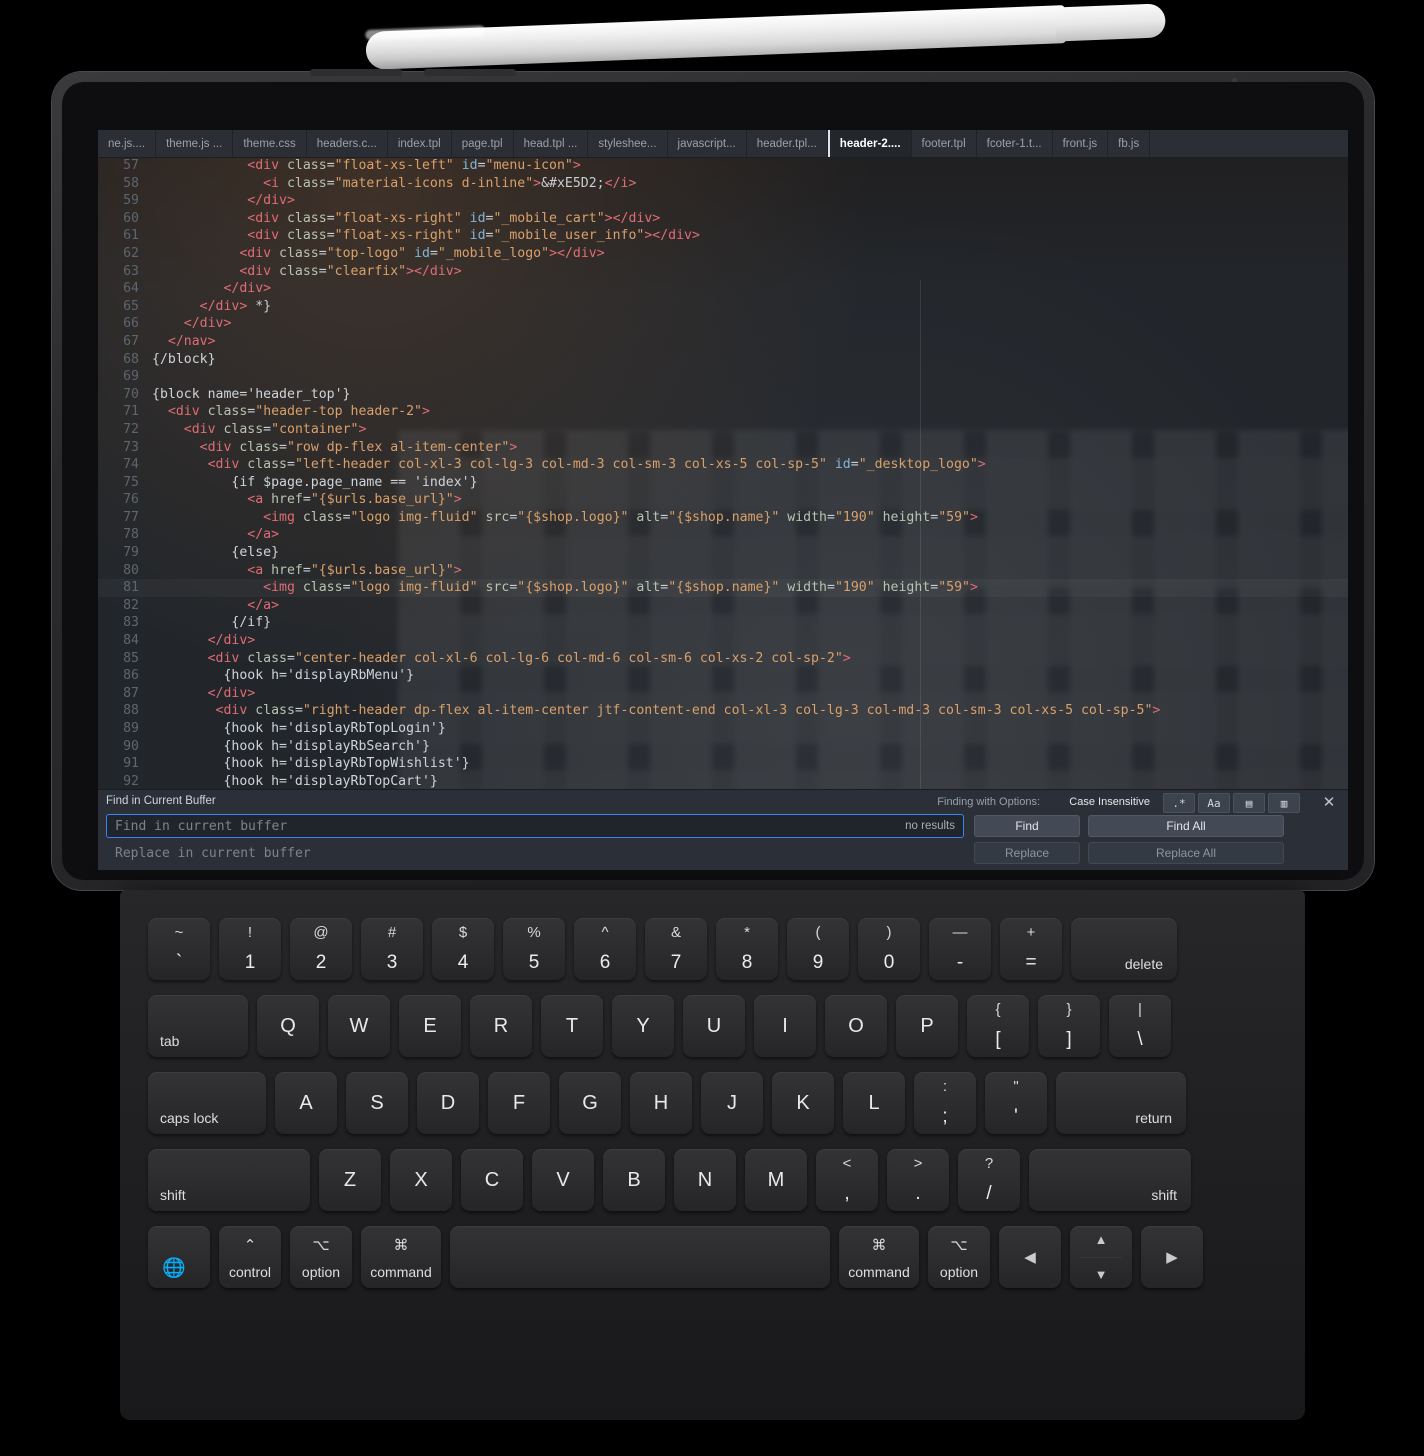 The height and width of the screenshot is (1456, 1424). What do you see at coordinates (401, 1257) in the screenshot?
I see `key-command-left: ⌘ command` at bounding box center [401, 1257].